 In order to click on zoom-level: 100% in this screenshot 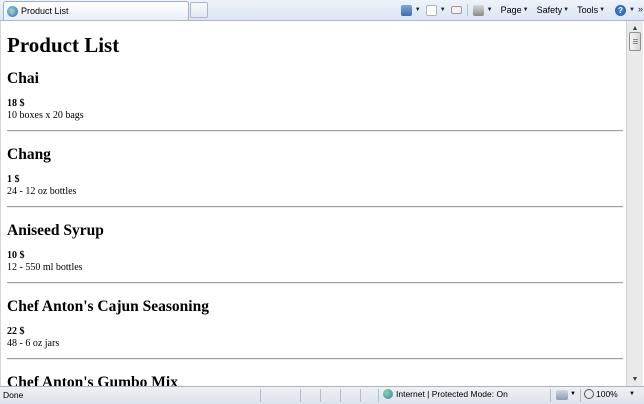, I will do `click(607, 394)`.